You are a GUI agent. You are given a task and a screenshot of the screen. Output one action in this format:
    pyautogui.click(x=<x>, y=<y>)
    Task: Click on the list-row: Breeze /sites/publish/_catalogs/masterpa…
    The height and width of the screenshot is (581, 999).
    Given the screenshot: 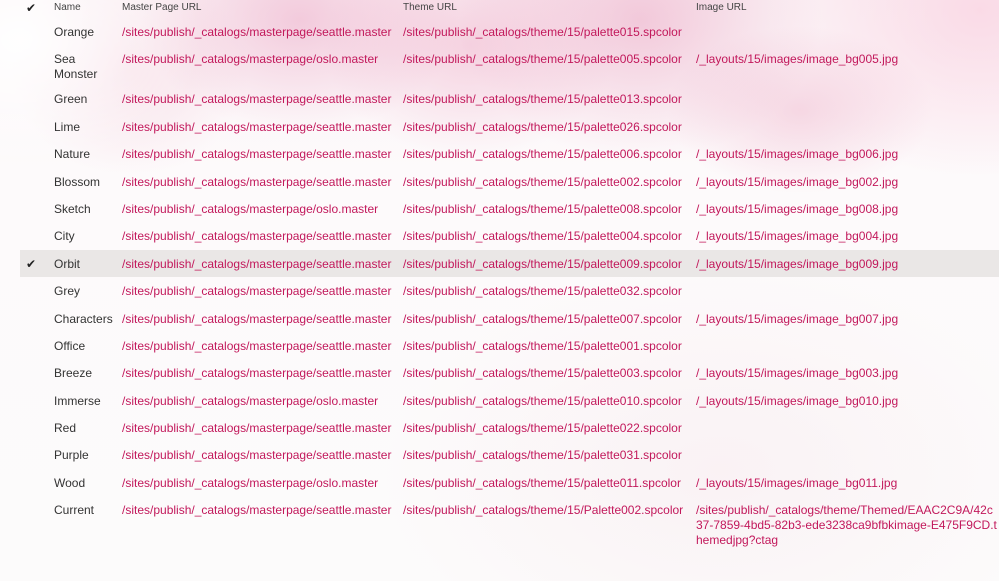 What is the action you would take?
    pyautogui.click(x=509, y=372)
    